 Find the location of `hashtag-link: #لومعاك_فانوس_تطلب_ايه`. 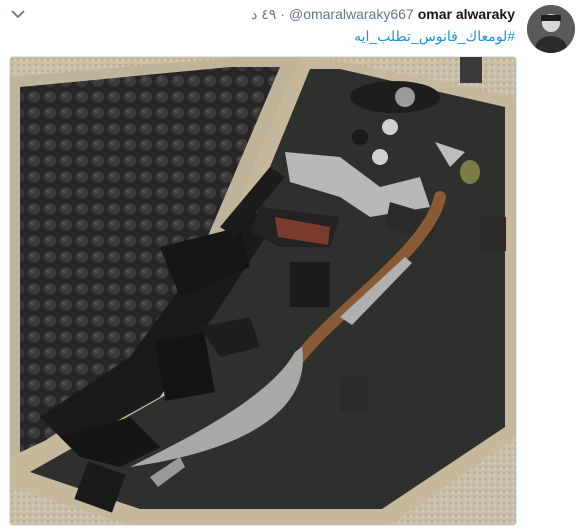

hashtag-link: #لومعاك_فانوس_تطلب_ايه is located at coordinates (434, 36).